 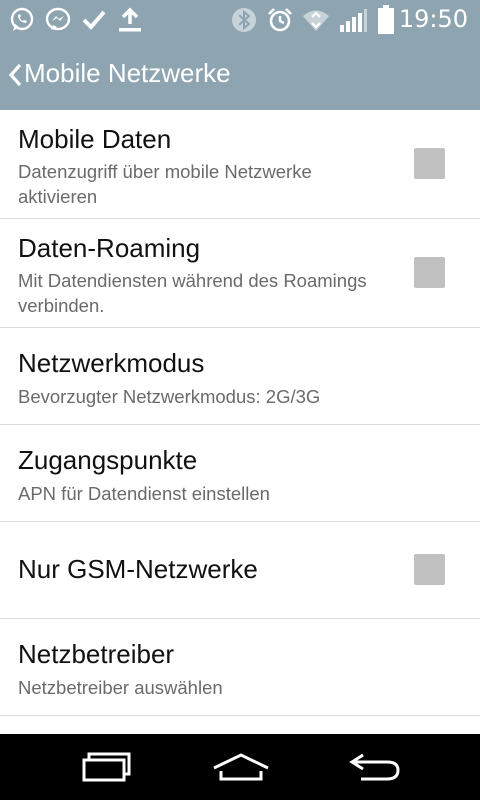 What do you see at coordinates (111, 363) in the screenshot?
I see `setting-title: Netzwerkmodus` at bounding box center [111, 363].